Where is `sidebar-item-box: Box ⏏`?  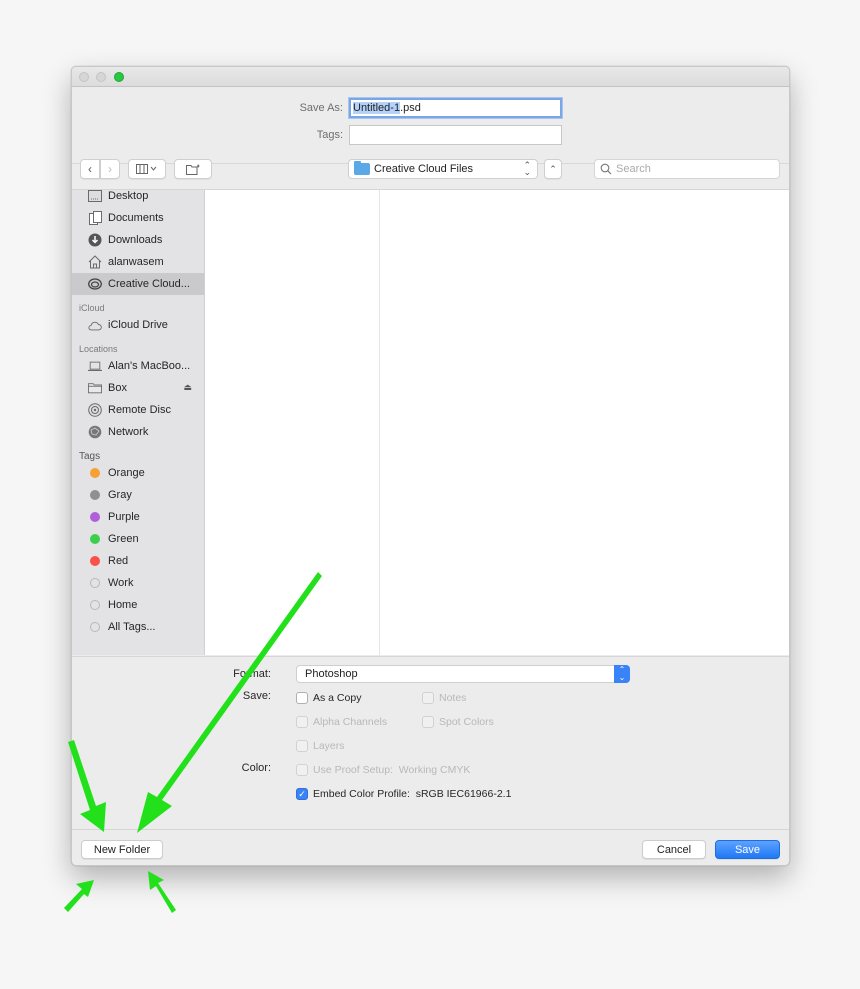
sidebar-item-box: Box ⏏ is located at coordinates (138, 388).